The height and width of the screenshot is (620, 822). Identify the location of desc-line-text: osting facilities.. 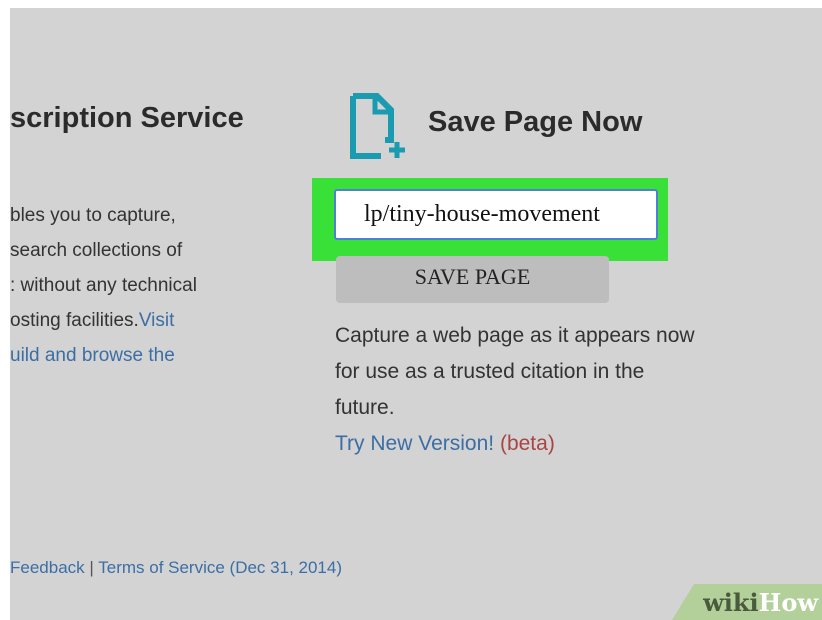
(74, 320).